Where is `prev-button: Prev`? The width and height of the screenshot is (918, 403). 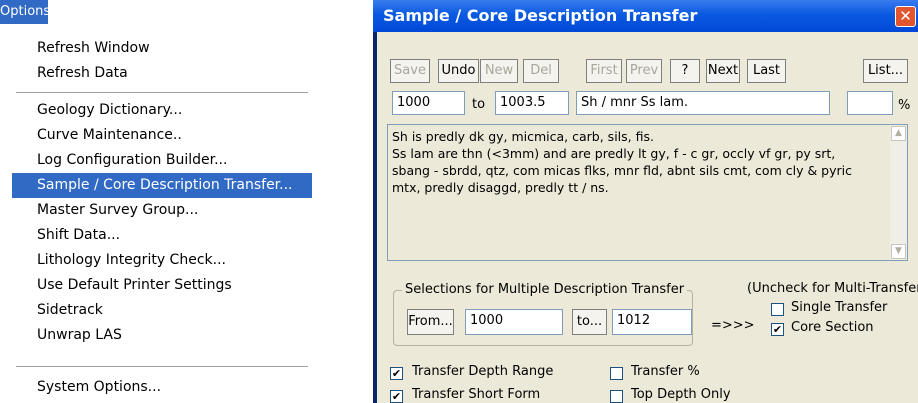 prev-button: Prev is located at coordinates (644, 71).